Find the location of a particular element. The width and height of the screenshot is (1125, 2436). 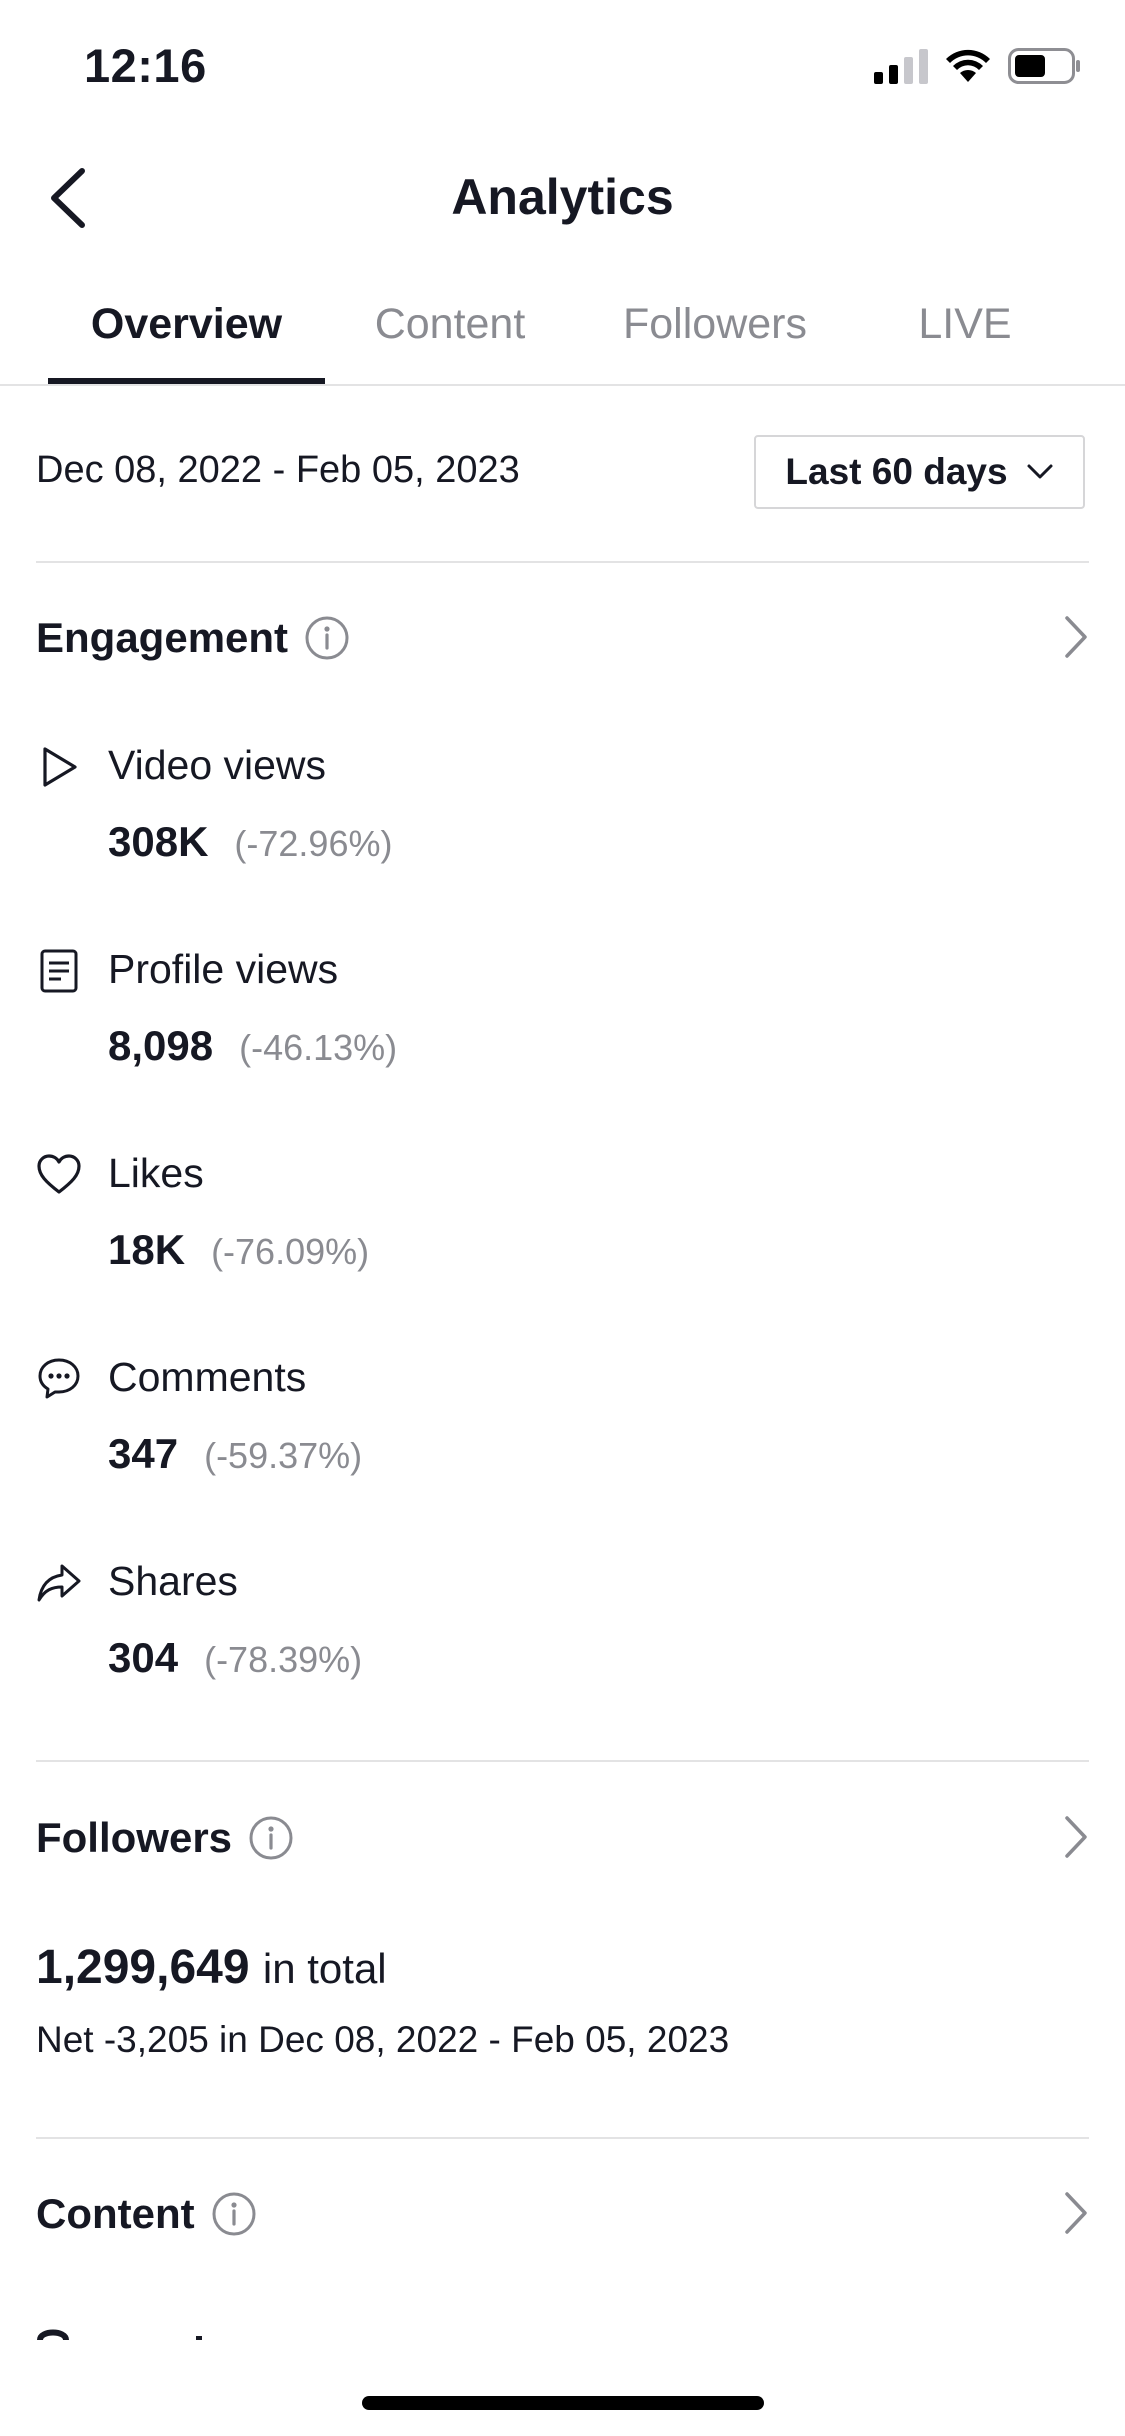

engagement-title: Engagement is located at coordinates (162, 637).